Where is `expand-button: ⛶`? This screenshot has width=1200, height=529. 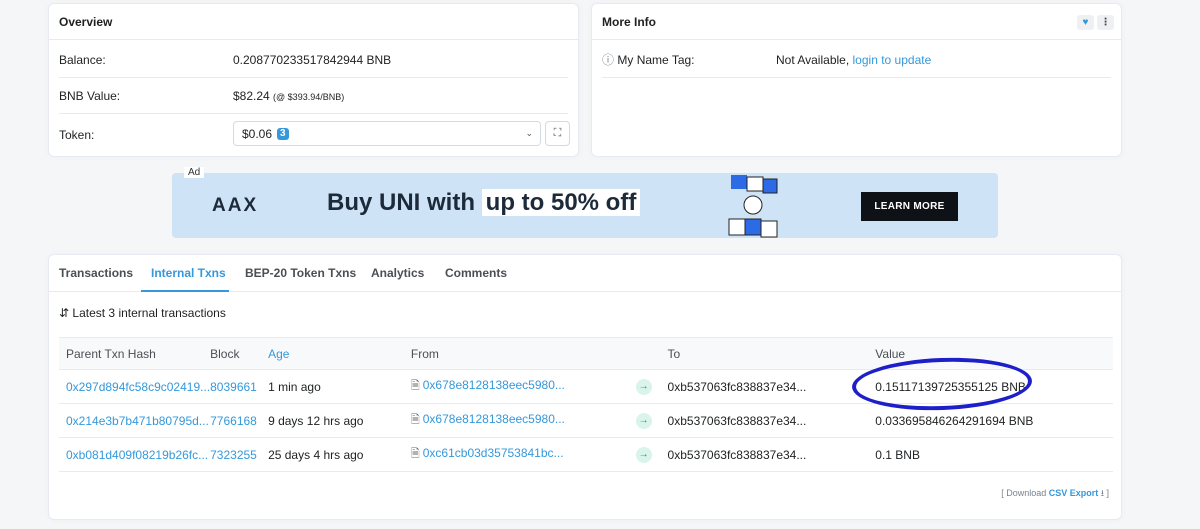
expand-button: ⛶ is located at coordinates (557, 133).